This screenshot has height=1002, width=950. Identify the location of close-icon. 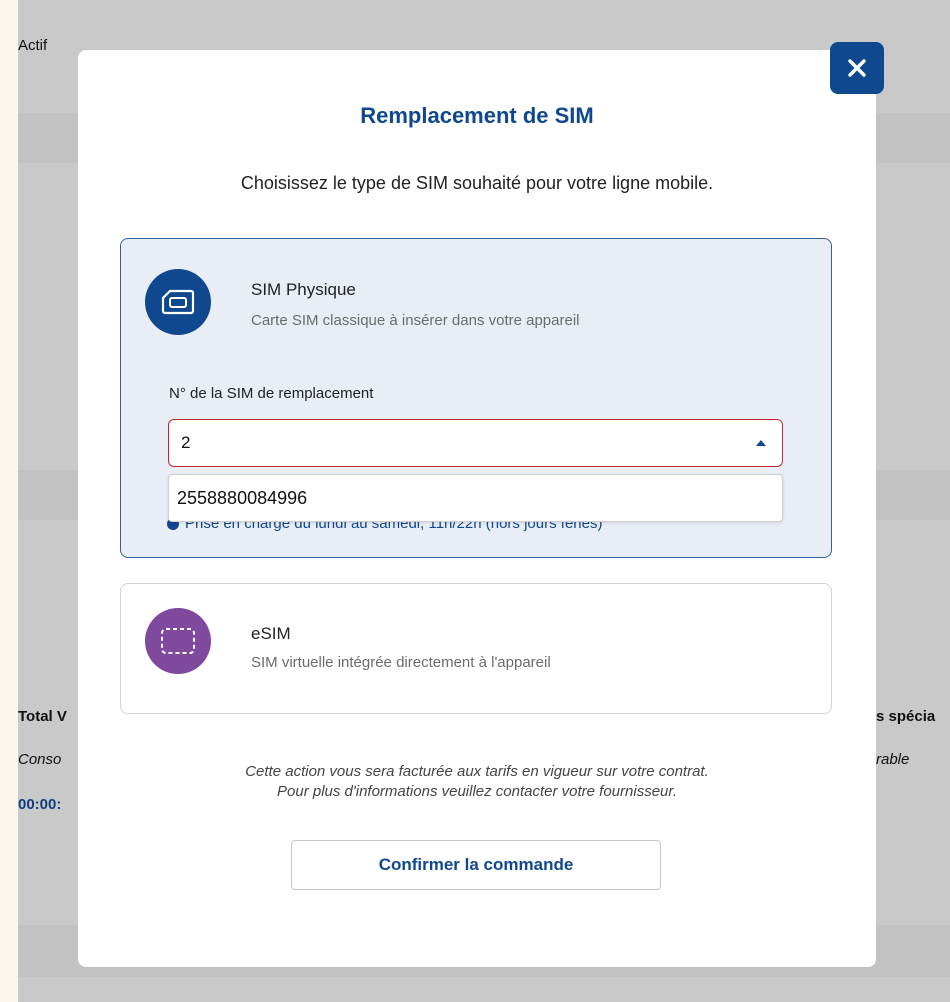
(857, 68).